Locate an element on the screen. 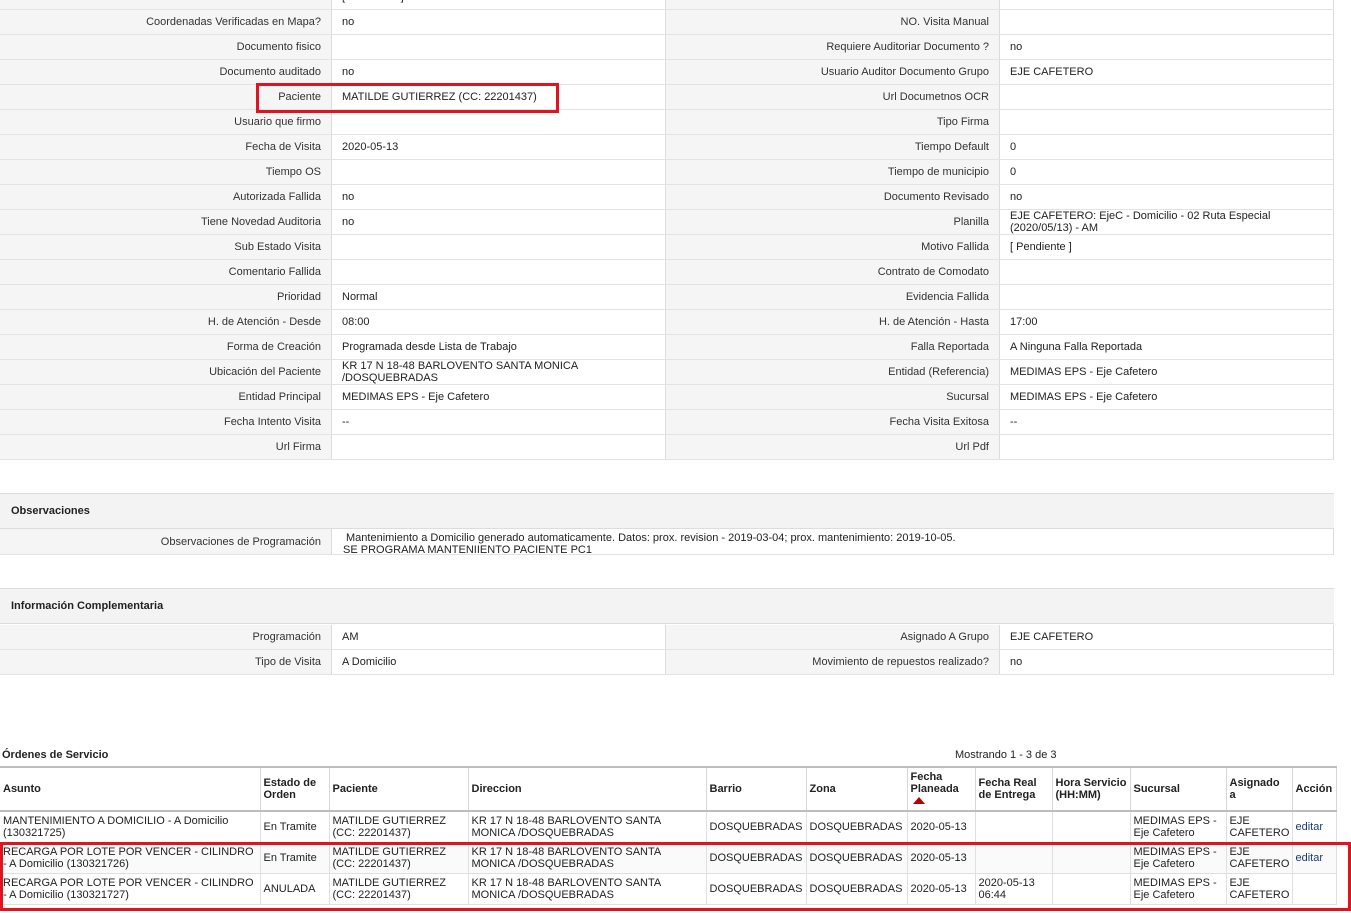 The width and height of the screenshot is (1351, 913). cell-accion: editar is located at coordinates (1314, 827).